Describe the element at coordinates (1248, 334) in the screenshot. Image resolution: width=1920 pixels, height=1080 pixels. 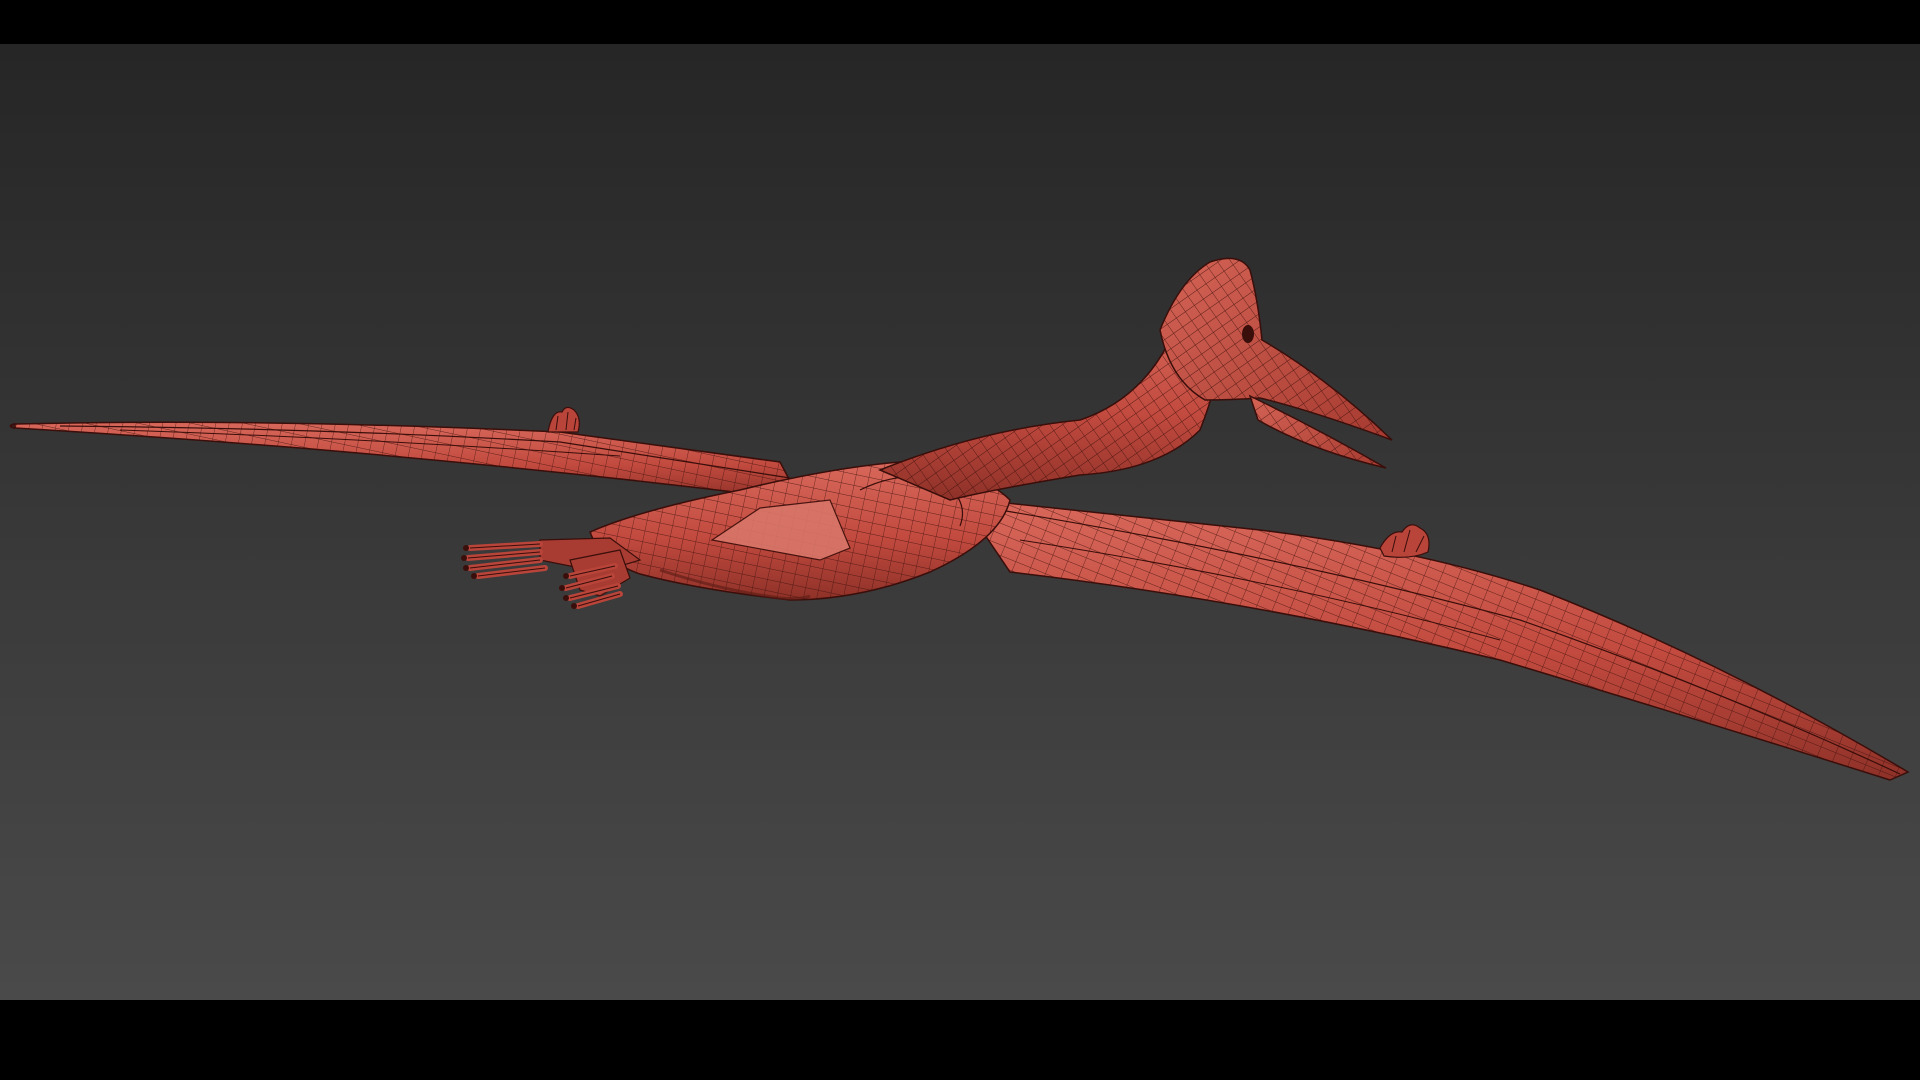
I see `eye` at that location.